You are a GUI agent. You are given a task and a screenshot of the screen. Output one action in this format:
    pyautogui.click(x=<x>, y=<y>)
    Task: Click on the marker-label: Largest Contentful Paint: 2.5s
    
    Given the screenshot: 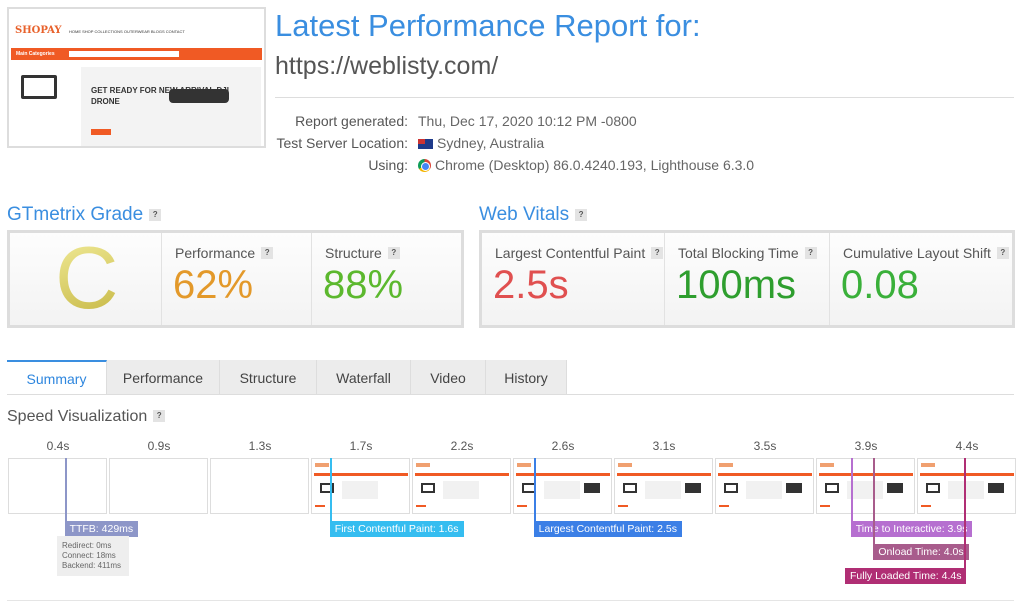 What is the action you would take?
    pyautogui.click(x=607, y=529)
    